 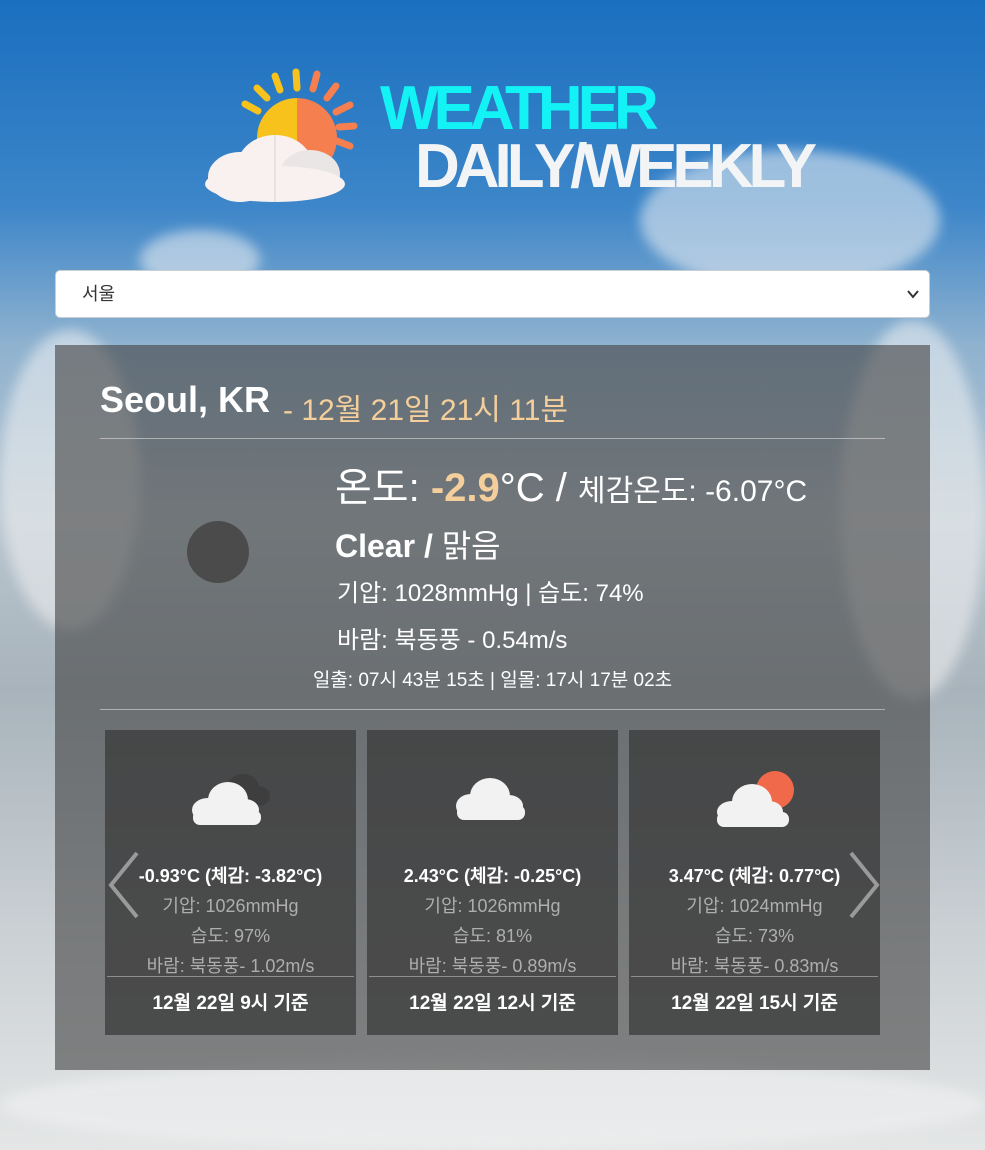 What do you see at coordinates (125, 885) in the screenshot?
I see `carousel-prev-icon` at bounding box center [125, 885].